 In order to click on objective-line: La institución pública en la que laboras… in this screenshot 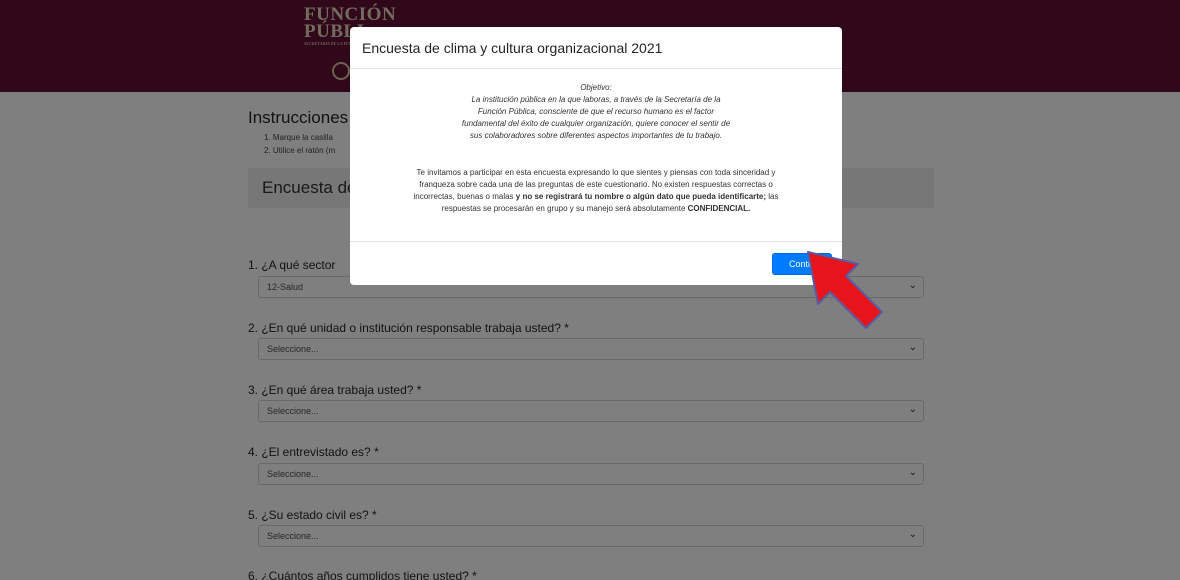, I will do `click(596, 99)`.